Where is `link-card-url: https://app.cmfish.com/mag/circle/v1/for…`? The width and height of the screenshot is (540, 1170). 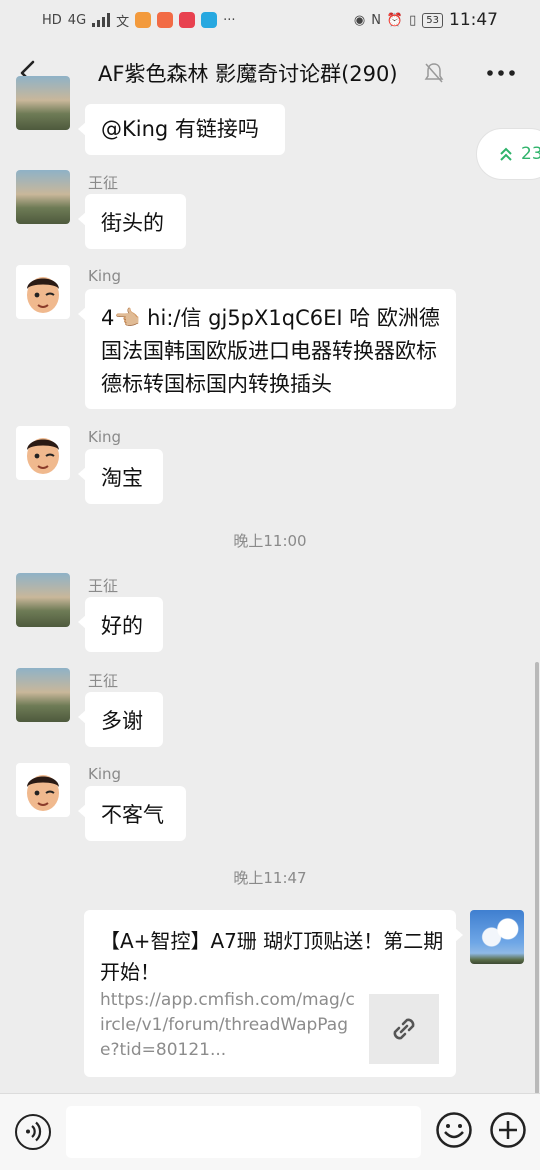
link-card-url: https://app.cmfish.com/mag/circle/v1/for… is located at coordinates (227, 1025).